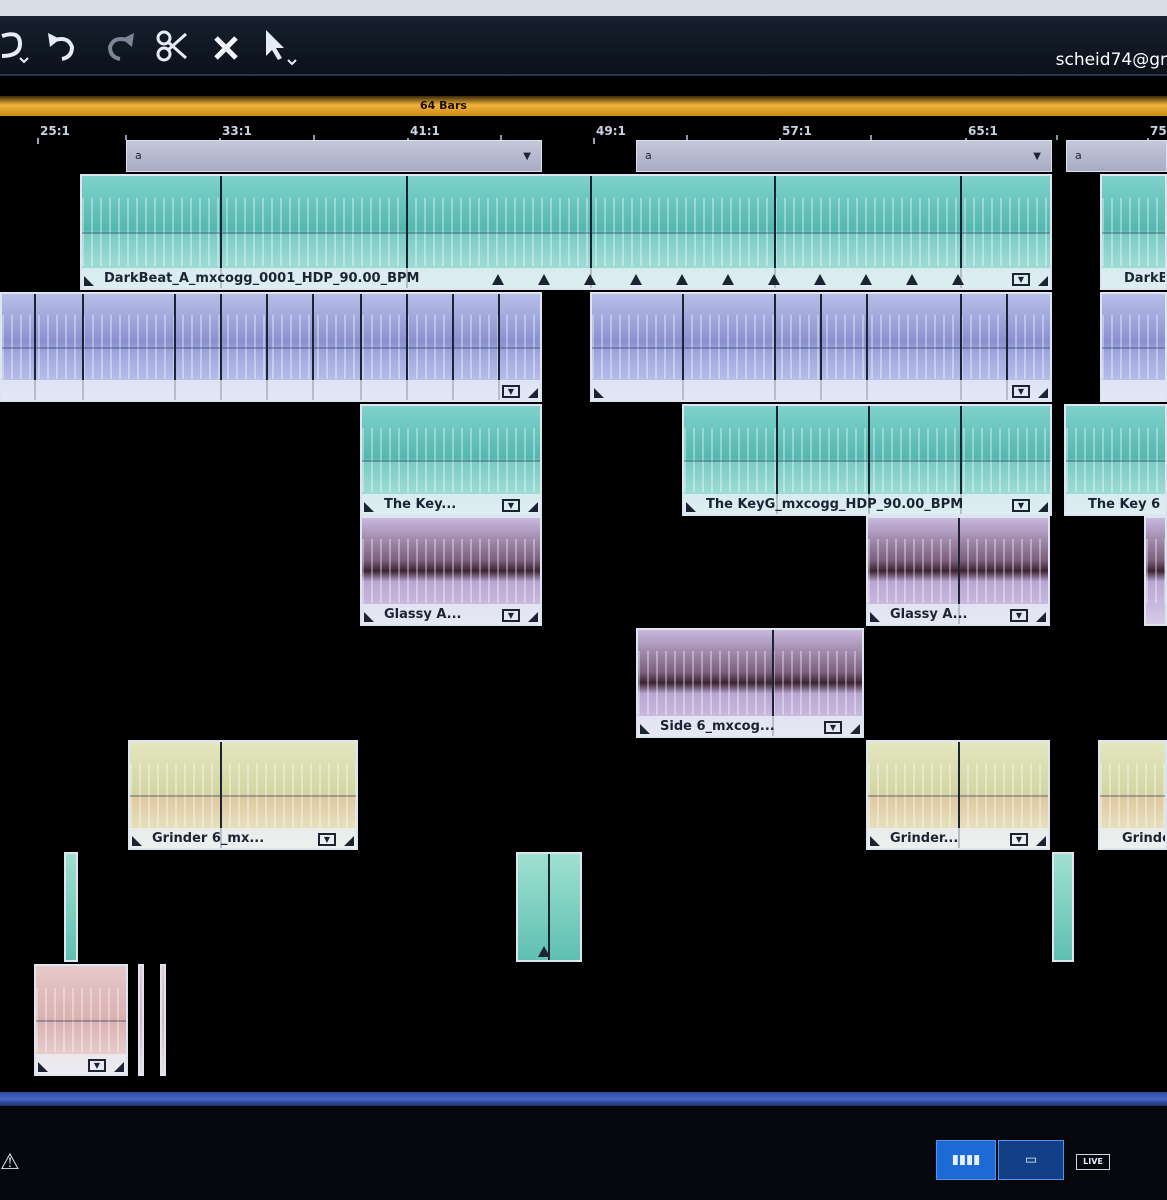 The image size is (1167, 1200). Describe the element at coordinates (282, 48) in the screenshot. I see `pointer-tool-icon` at that location.